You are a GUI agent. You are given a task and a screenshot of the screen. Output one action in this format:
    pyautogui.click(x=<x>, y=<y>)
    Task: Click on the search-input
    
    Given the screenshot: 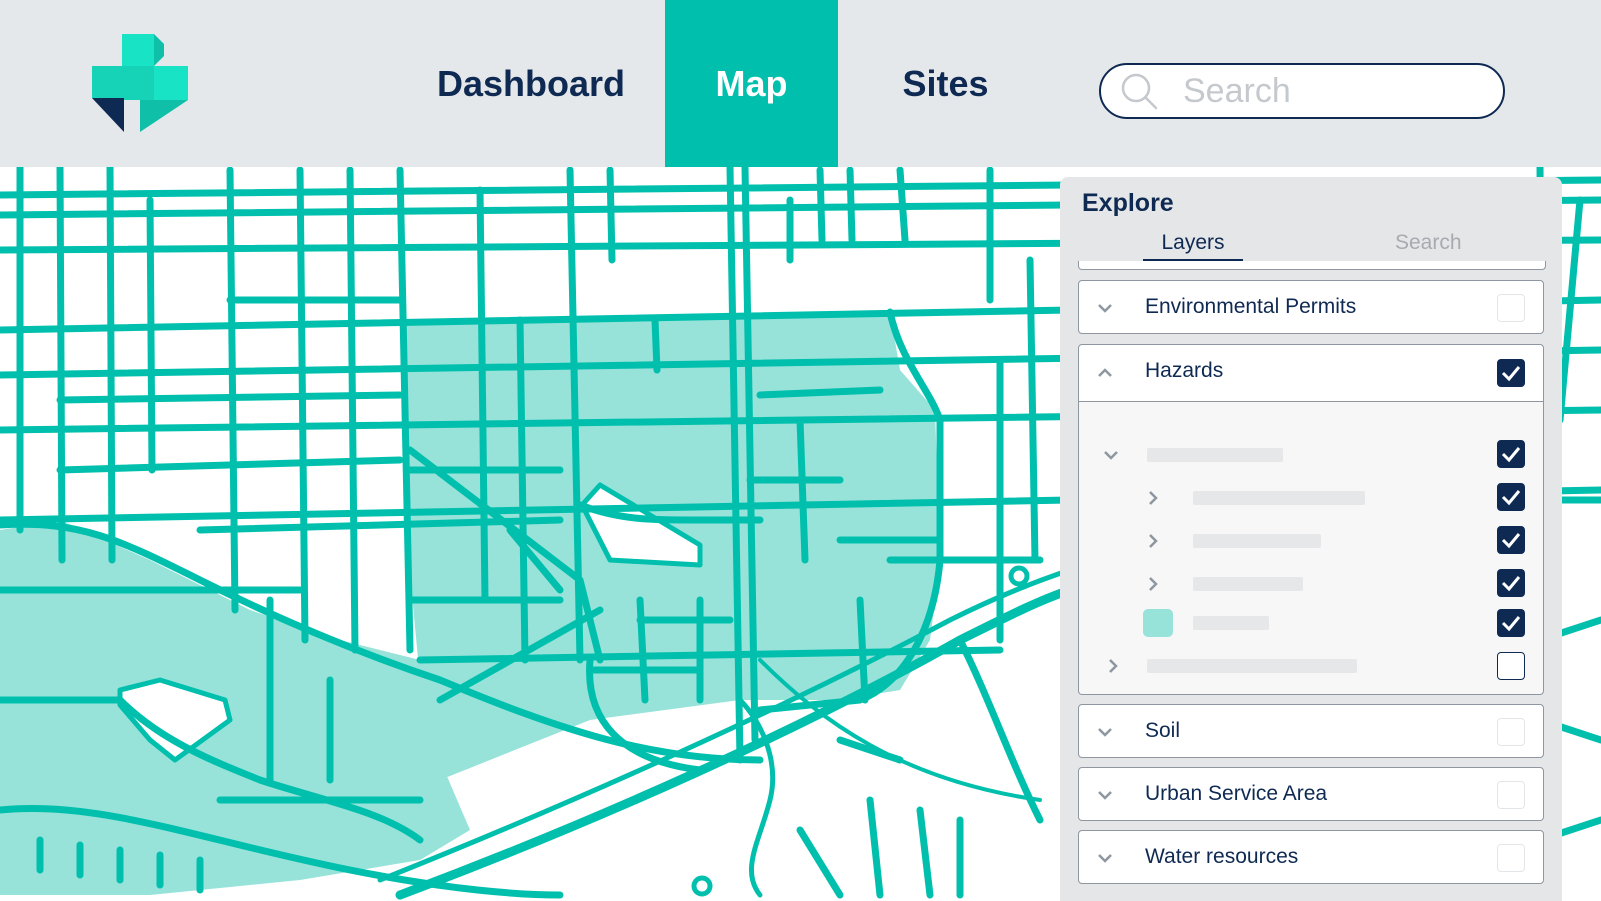 What is the action you would take?
    pyautogui.click(x=1333, y=91)
    